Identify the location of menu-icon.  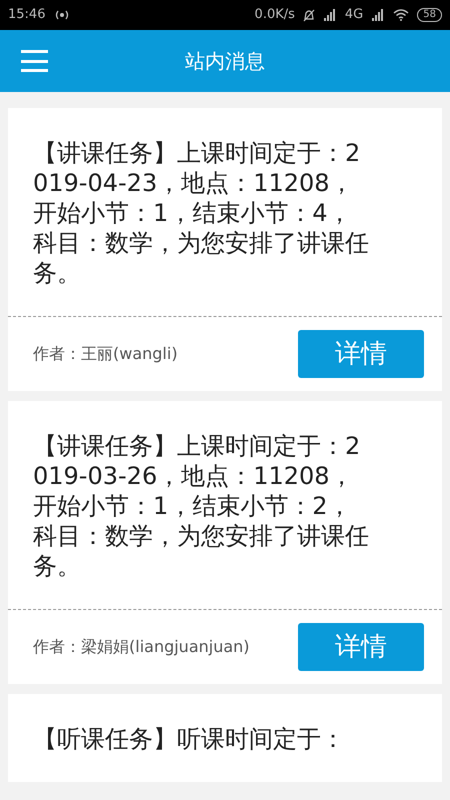
(34, 61).